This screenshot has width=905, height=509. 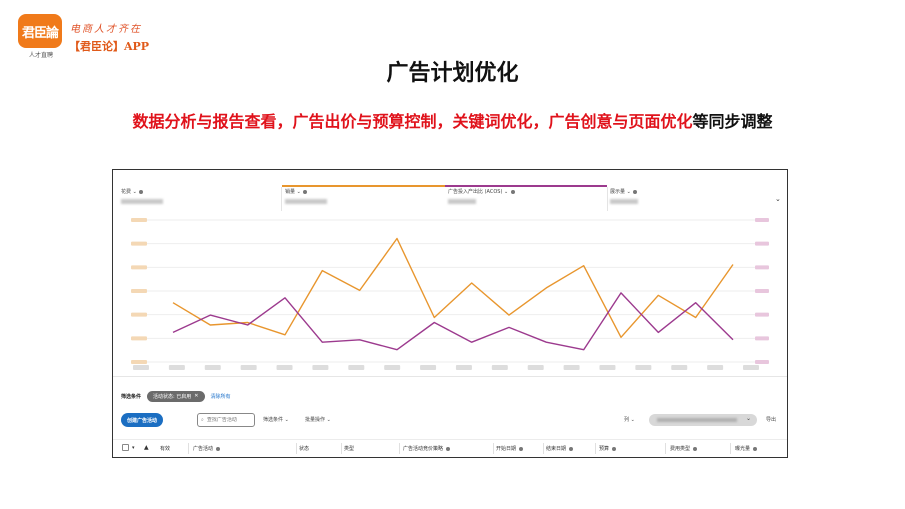 What do you see at coordinates (109, 46) in the screenshot?
I see `brand-app-name: 【君臣论】APP` at bounding box center [109, 46].